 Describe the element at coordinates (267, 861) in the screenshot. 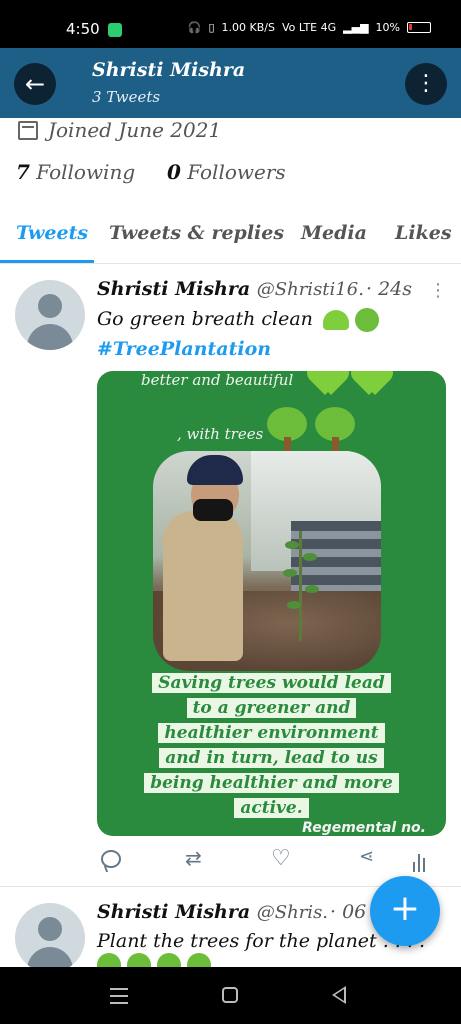

I see `tweet-actions: ⇄ ♡ ⋖` at that location.